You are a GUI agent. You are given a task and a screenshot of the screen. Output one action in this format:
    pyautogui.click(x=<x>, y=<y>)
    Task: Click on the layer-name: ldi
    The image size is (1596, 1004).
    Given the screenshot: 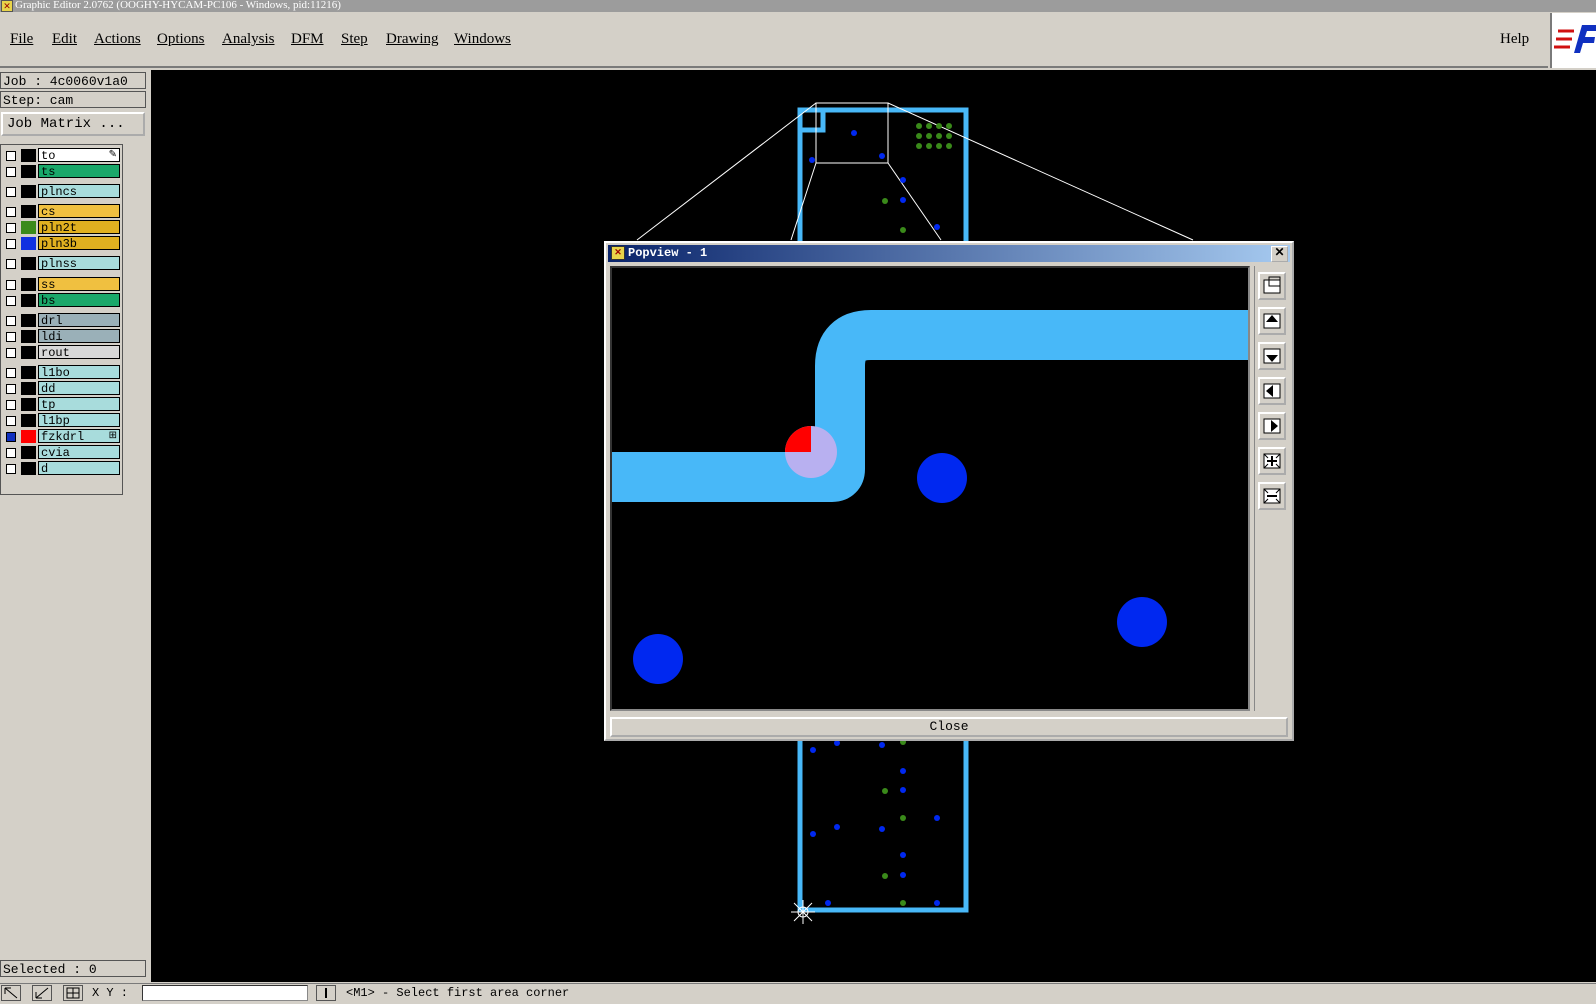 What is the action you would take?
    pyautogui.click(x=79, y=336)
    